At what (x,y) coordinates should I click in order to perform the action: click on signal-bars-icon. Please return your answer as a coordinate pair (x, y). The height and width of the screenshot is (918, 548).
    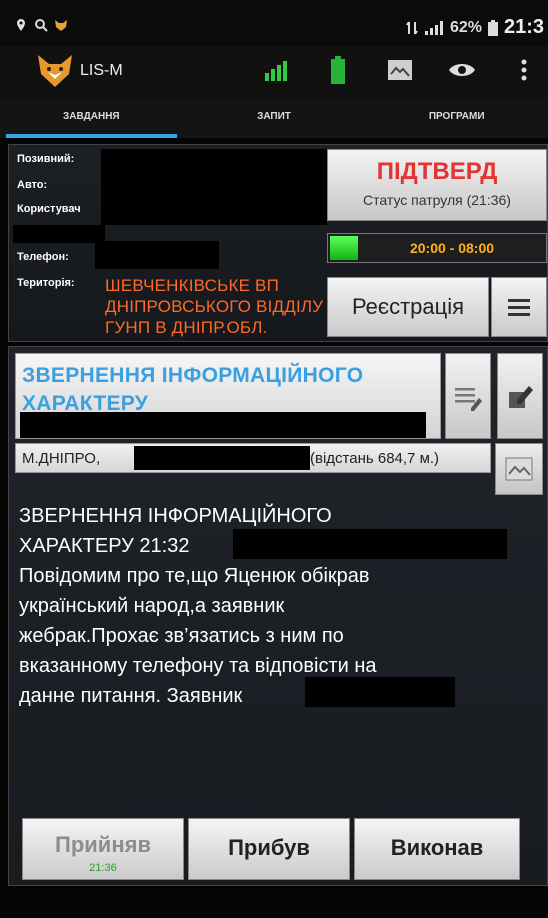
    Looking at the image, I should click on (276, 70).